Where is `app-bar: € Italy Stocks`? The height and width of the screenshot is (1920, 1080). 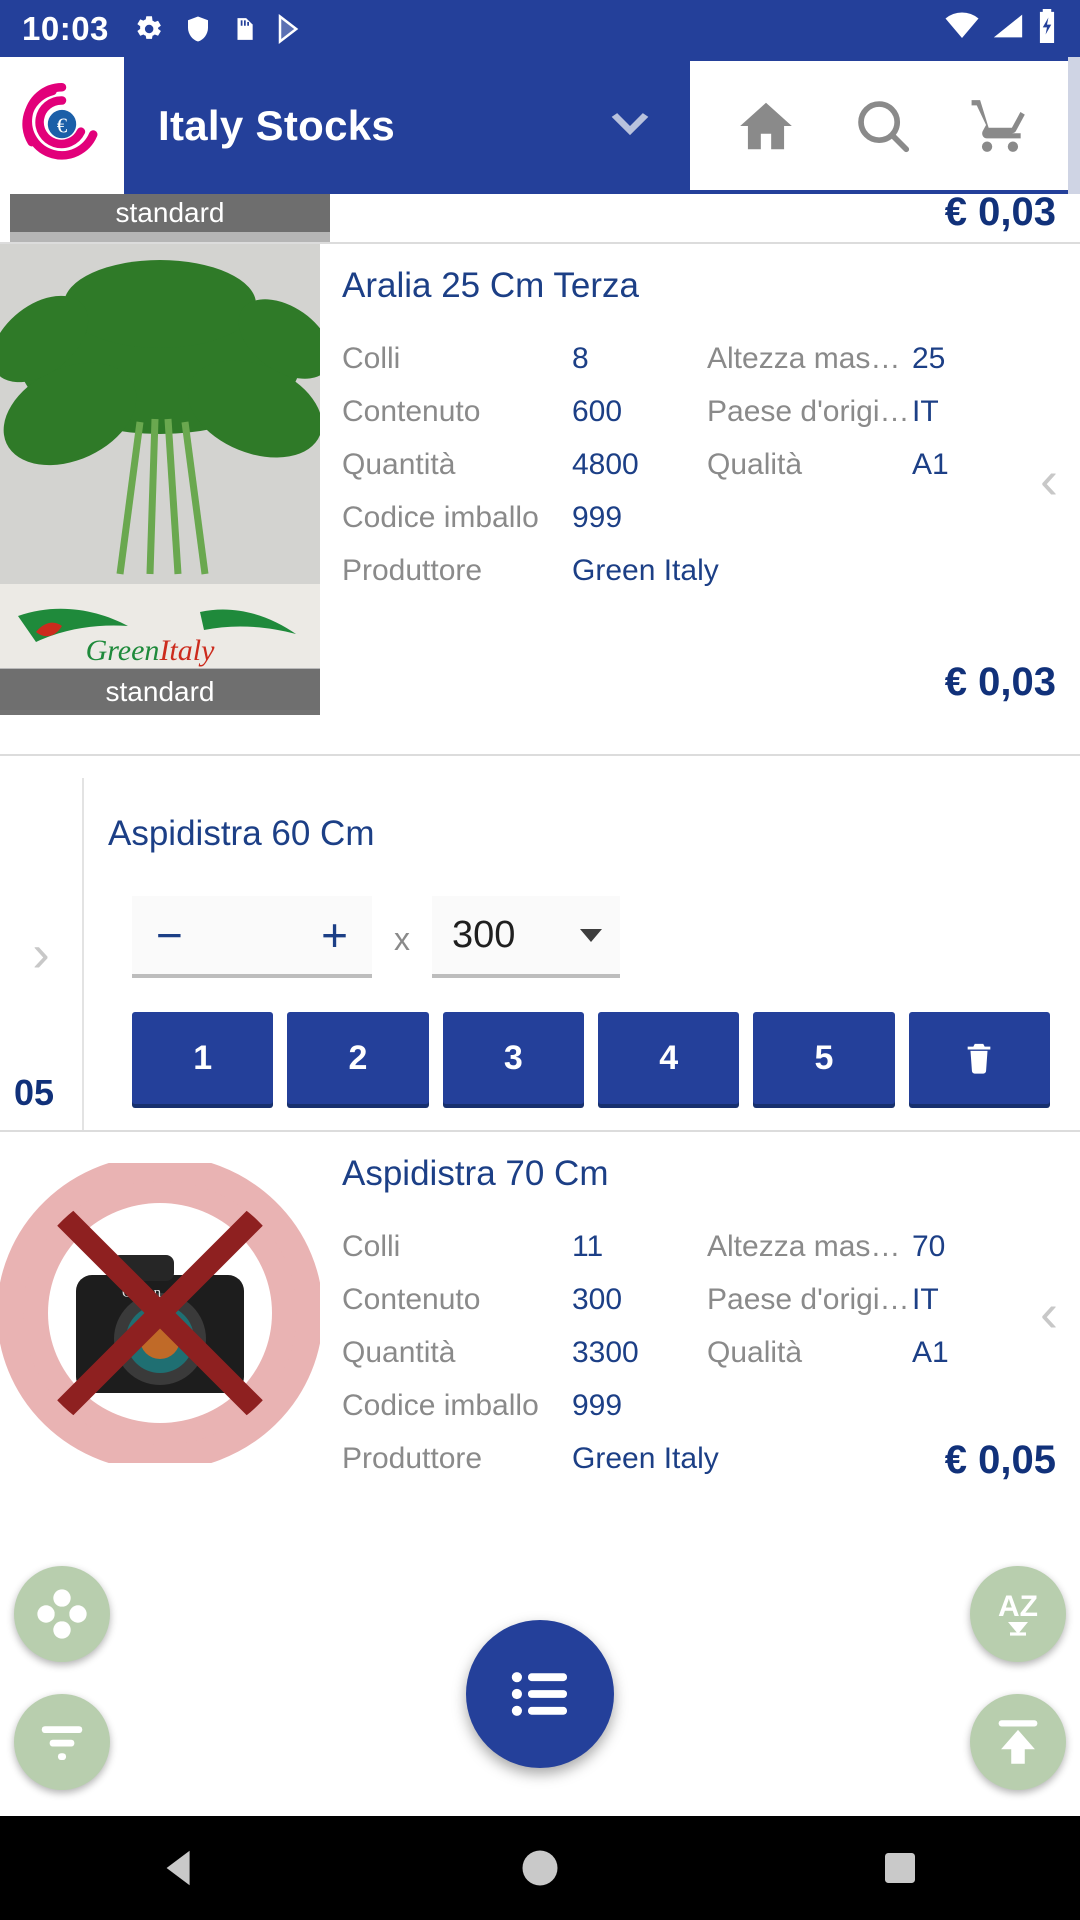 app-bar: € Italy Stocks is located at coordinates (540, 125).